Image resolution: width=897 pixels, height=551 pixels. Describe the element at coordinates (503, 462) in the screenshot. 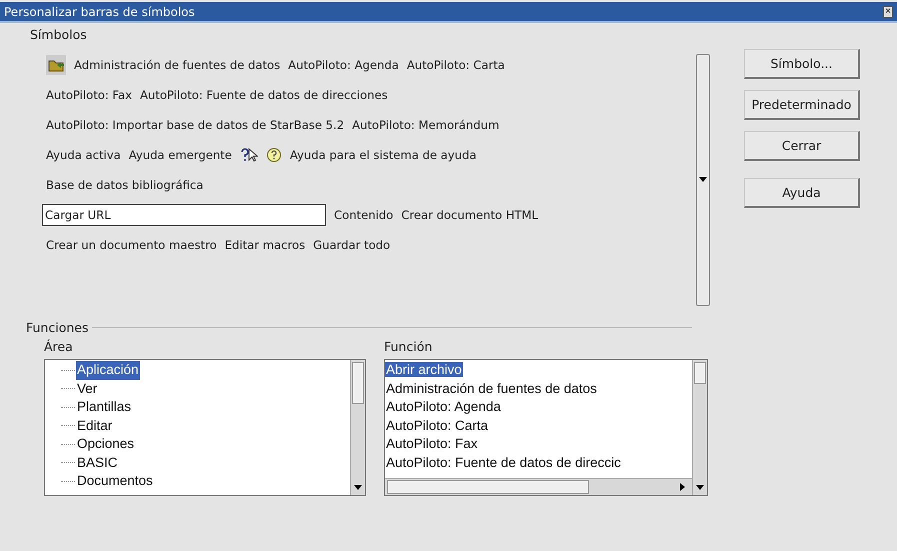

I see `list-item: AutoPiloto: Fuente de datos de direccic` at that location.